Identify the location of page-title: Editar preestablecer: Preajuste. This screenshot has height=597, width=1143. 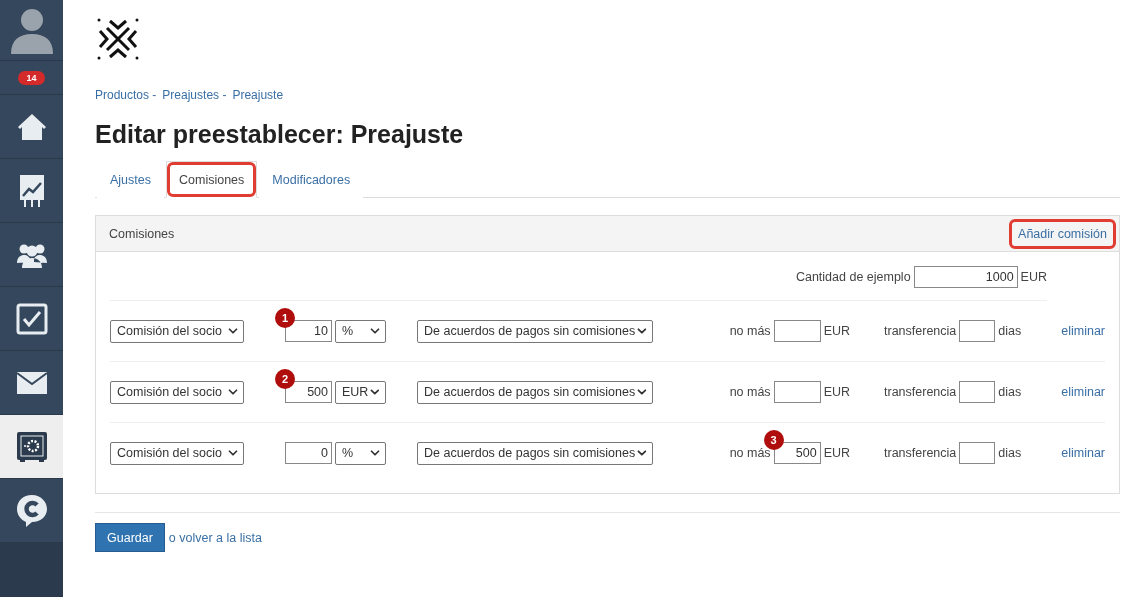
(280, 134).